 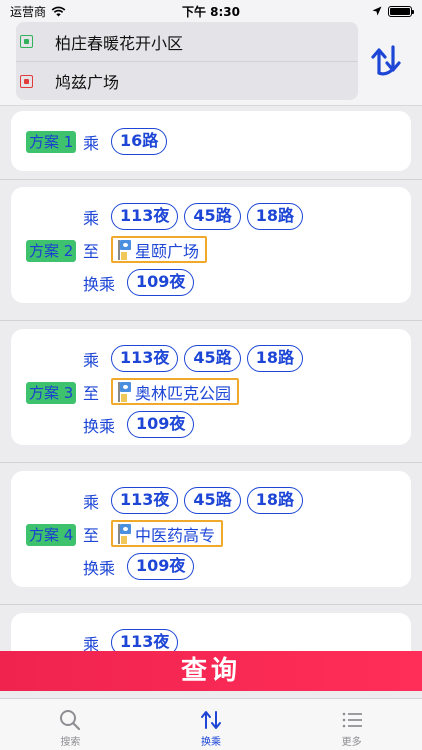 What do you see at coordinates (87, 82) in the screenshot?
I see `end-station-name: 鸠兹广场` at bounding box center [87, 82].